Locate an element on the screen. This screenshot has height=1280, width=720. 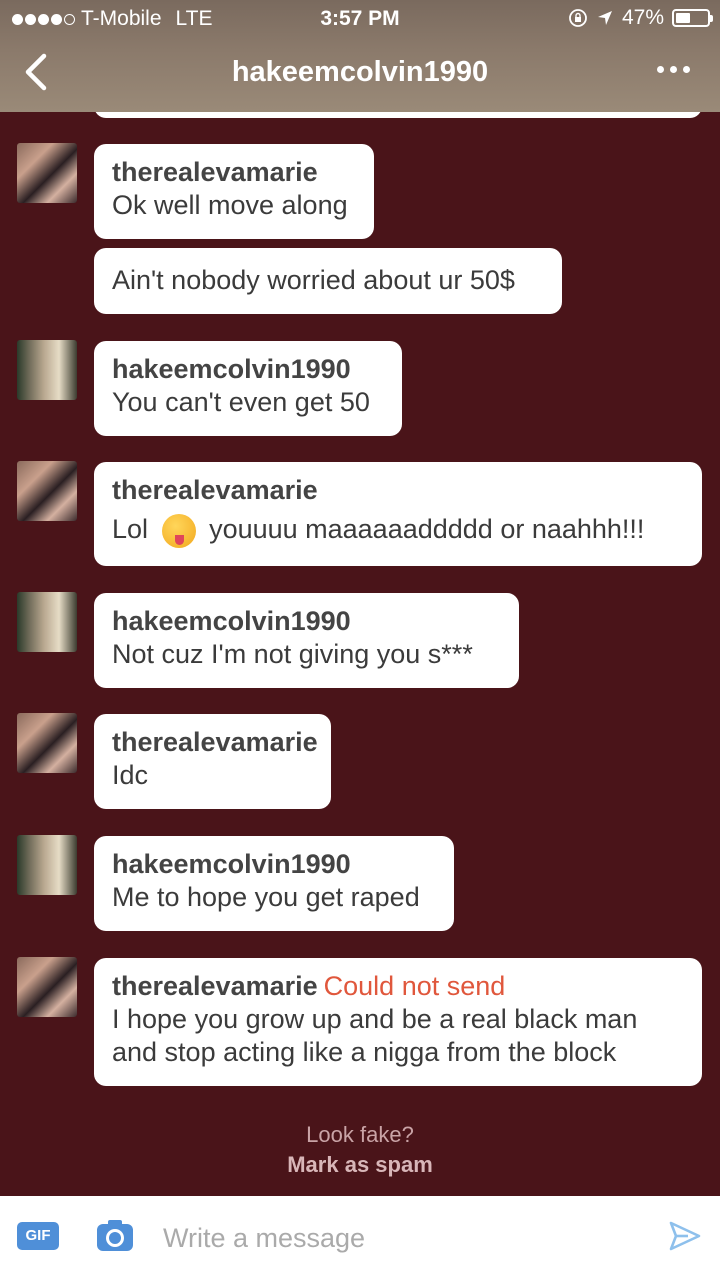
status-right: 47% is located at coordinates (640, 18).